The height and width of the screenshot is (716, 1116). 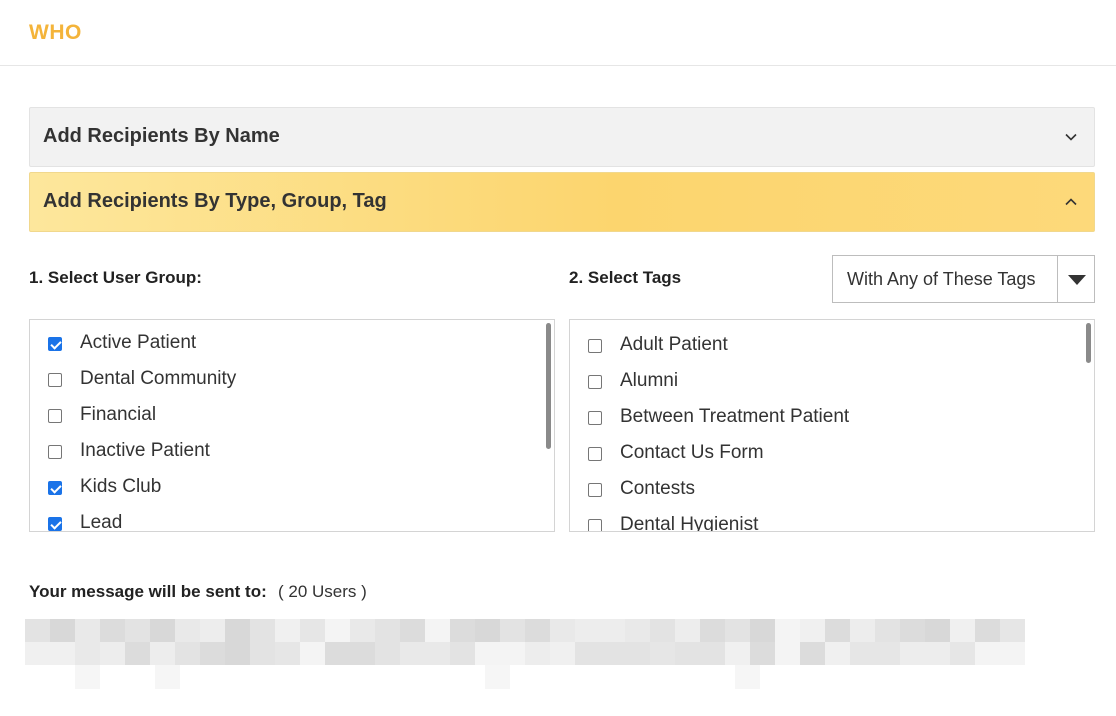 What do you see at coordinates (941, 279) in the screenshot?
I see `tag-match-select-value: With Any of These Tags` at bounding box center [941, 279].